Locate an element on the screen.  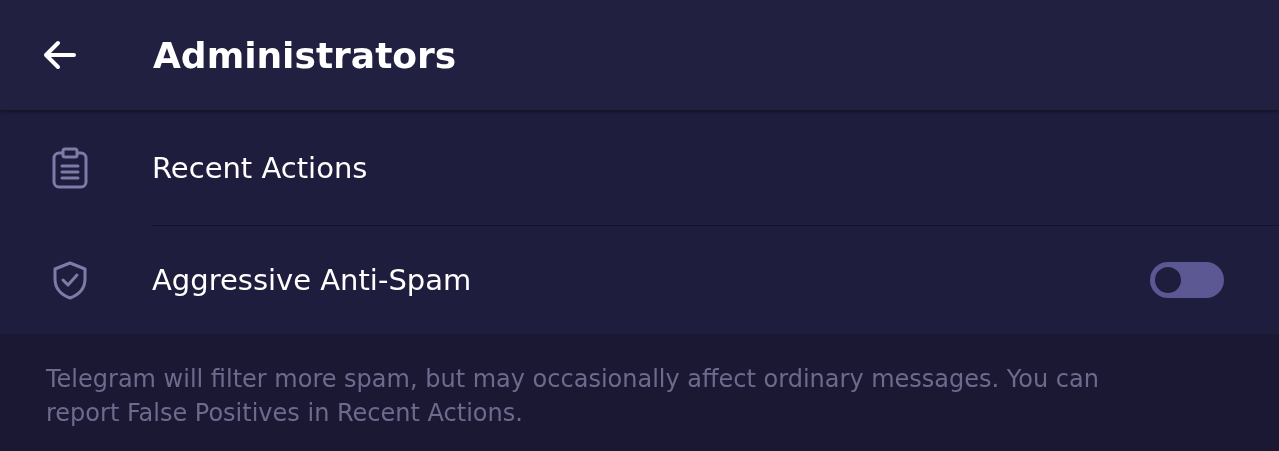
footer-note: Telegram will filter more spam, but may occasionally affect ordinary messages. You can report False Positives in Recent Actions. is located at coordinates (572, 396).